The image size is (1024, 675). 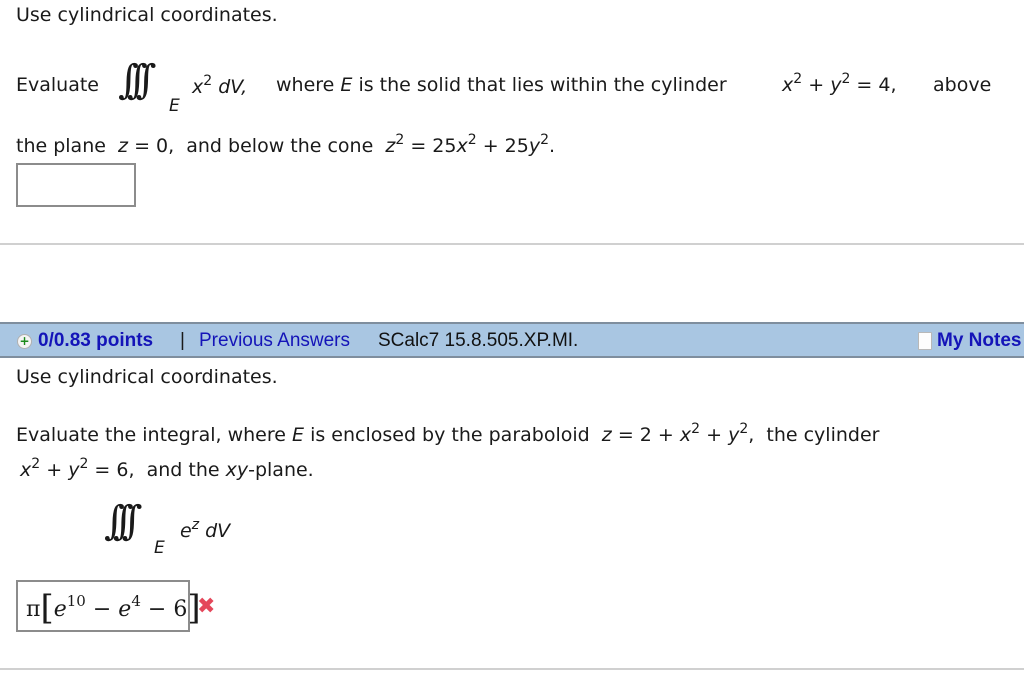 What do you see at coordinates (147, 377) in the screenshot?
I see `q2-instruction: Use cylindrical coordinates.` at bounding box center [147, 377].